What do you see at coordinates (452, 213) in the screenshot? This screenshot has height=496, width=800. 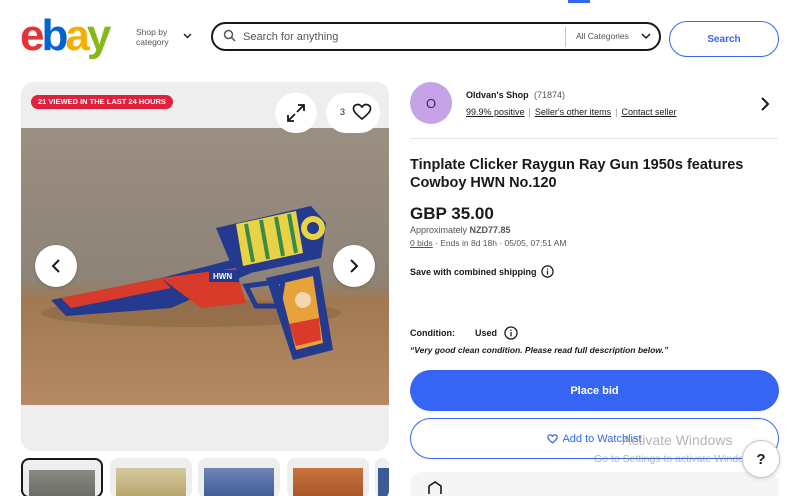 I see `item-price: GBP 35.00` at bounding box center [452, 213].